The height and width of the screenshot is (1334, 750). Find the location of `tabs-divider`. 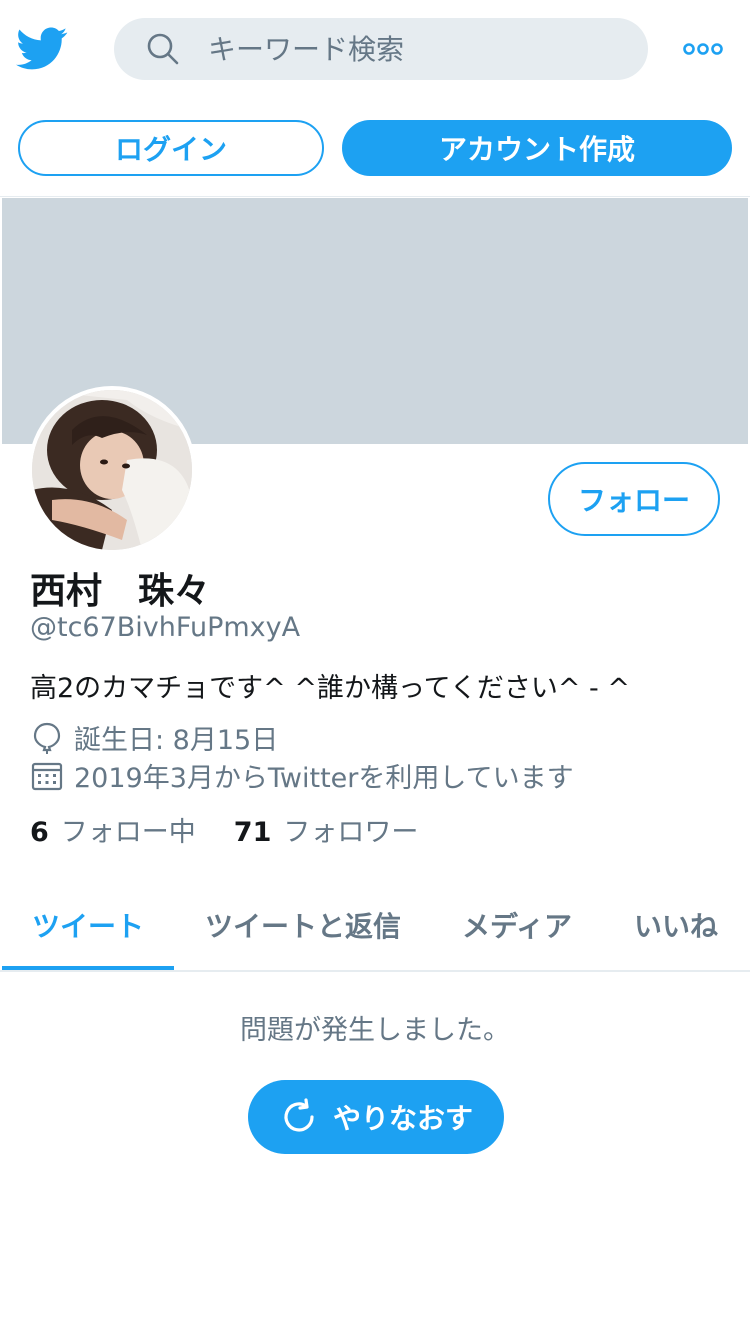

tabs-divider is located at coordinates (375, 971).